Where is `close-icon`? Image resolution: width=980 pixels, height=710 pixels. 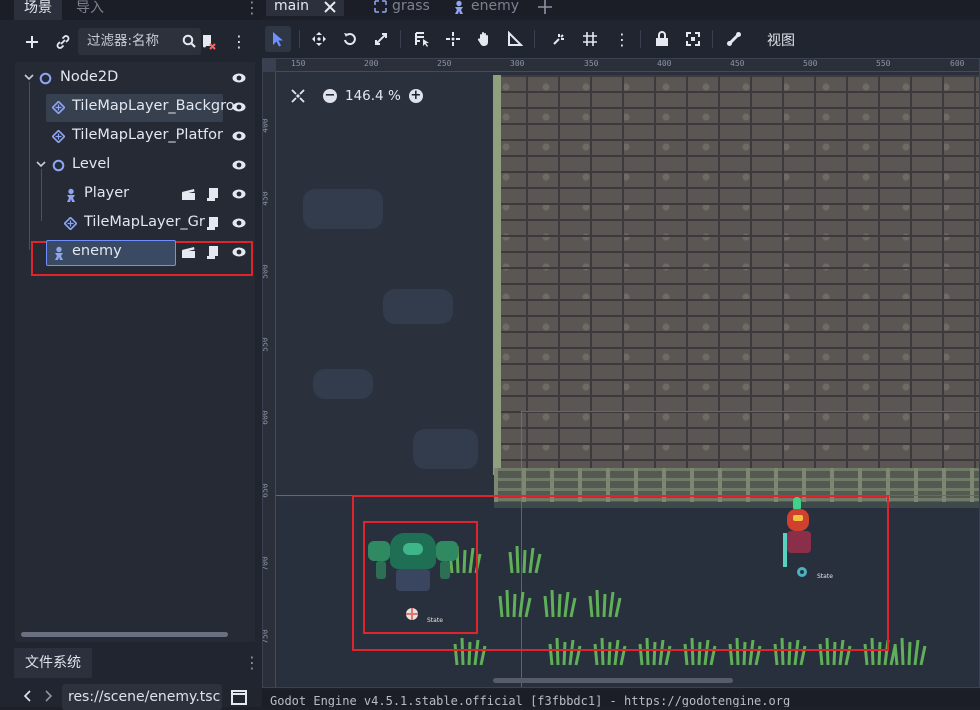 close-icon is located at coordinates (330, 7).